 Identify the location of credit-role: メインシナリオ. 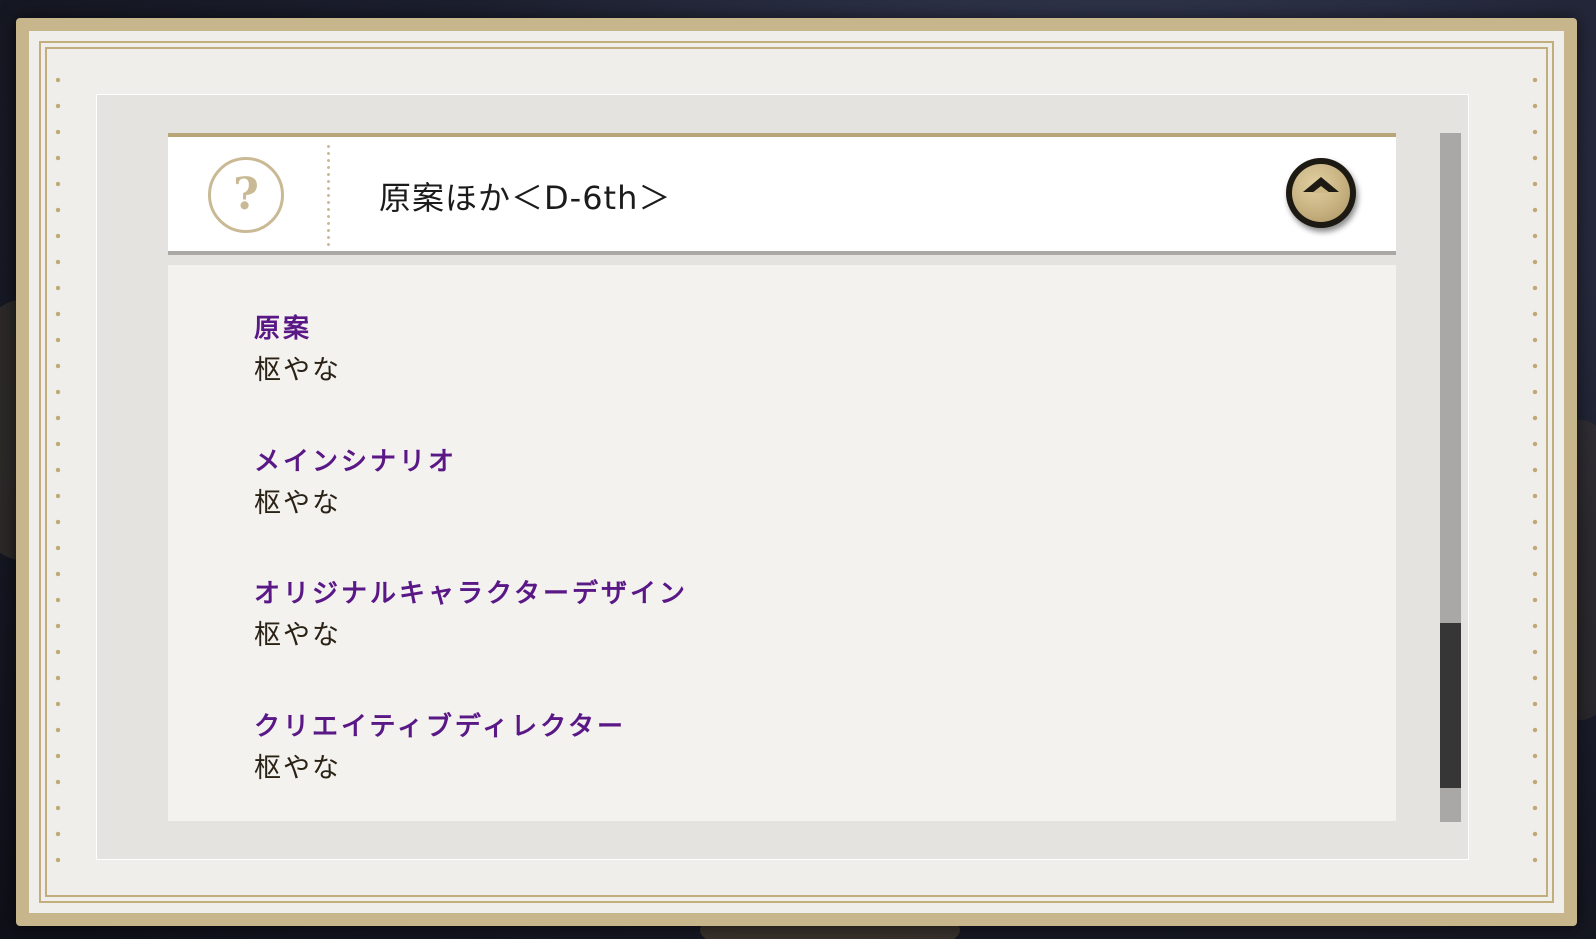
(356, 462).